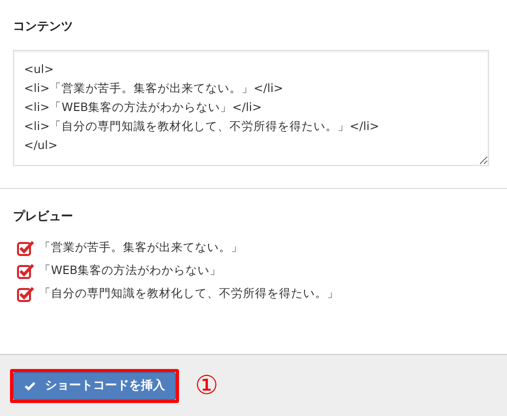 Image resolution: width=507 pixels, height=416 pixels. I want to click on section-heading: プレビュー, so click(43, 216).